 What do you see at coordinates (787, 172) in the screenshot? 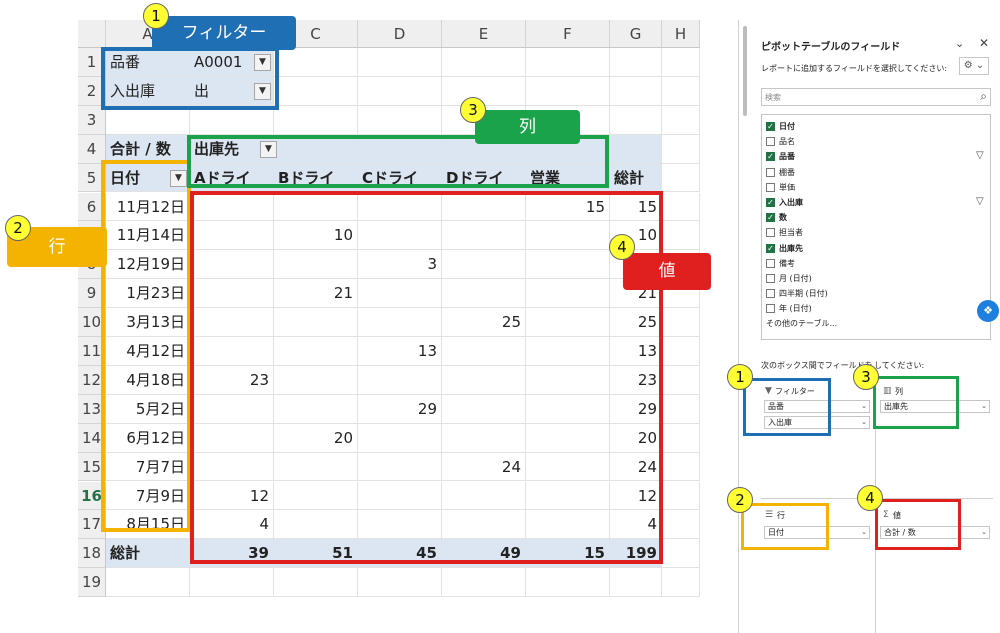
I see `field-name: 棚番` at bounding box center [787, 172].